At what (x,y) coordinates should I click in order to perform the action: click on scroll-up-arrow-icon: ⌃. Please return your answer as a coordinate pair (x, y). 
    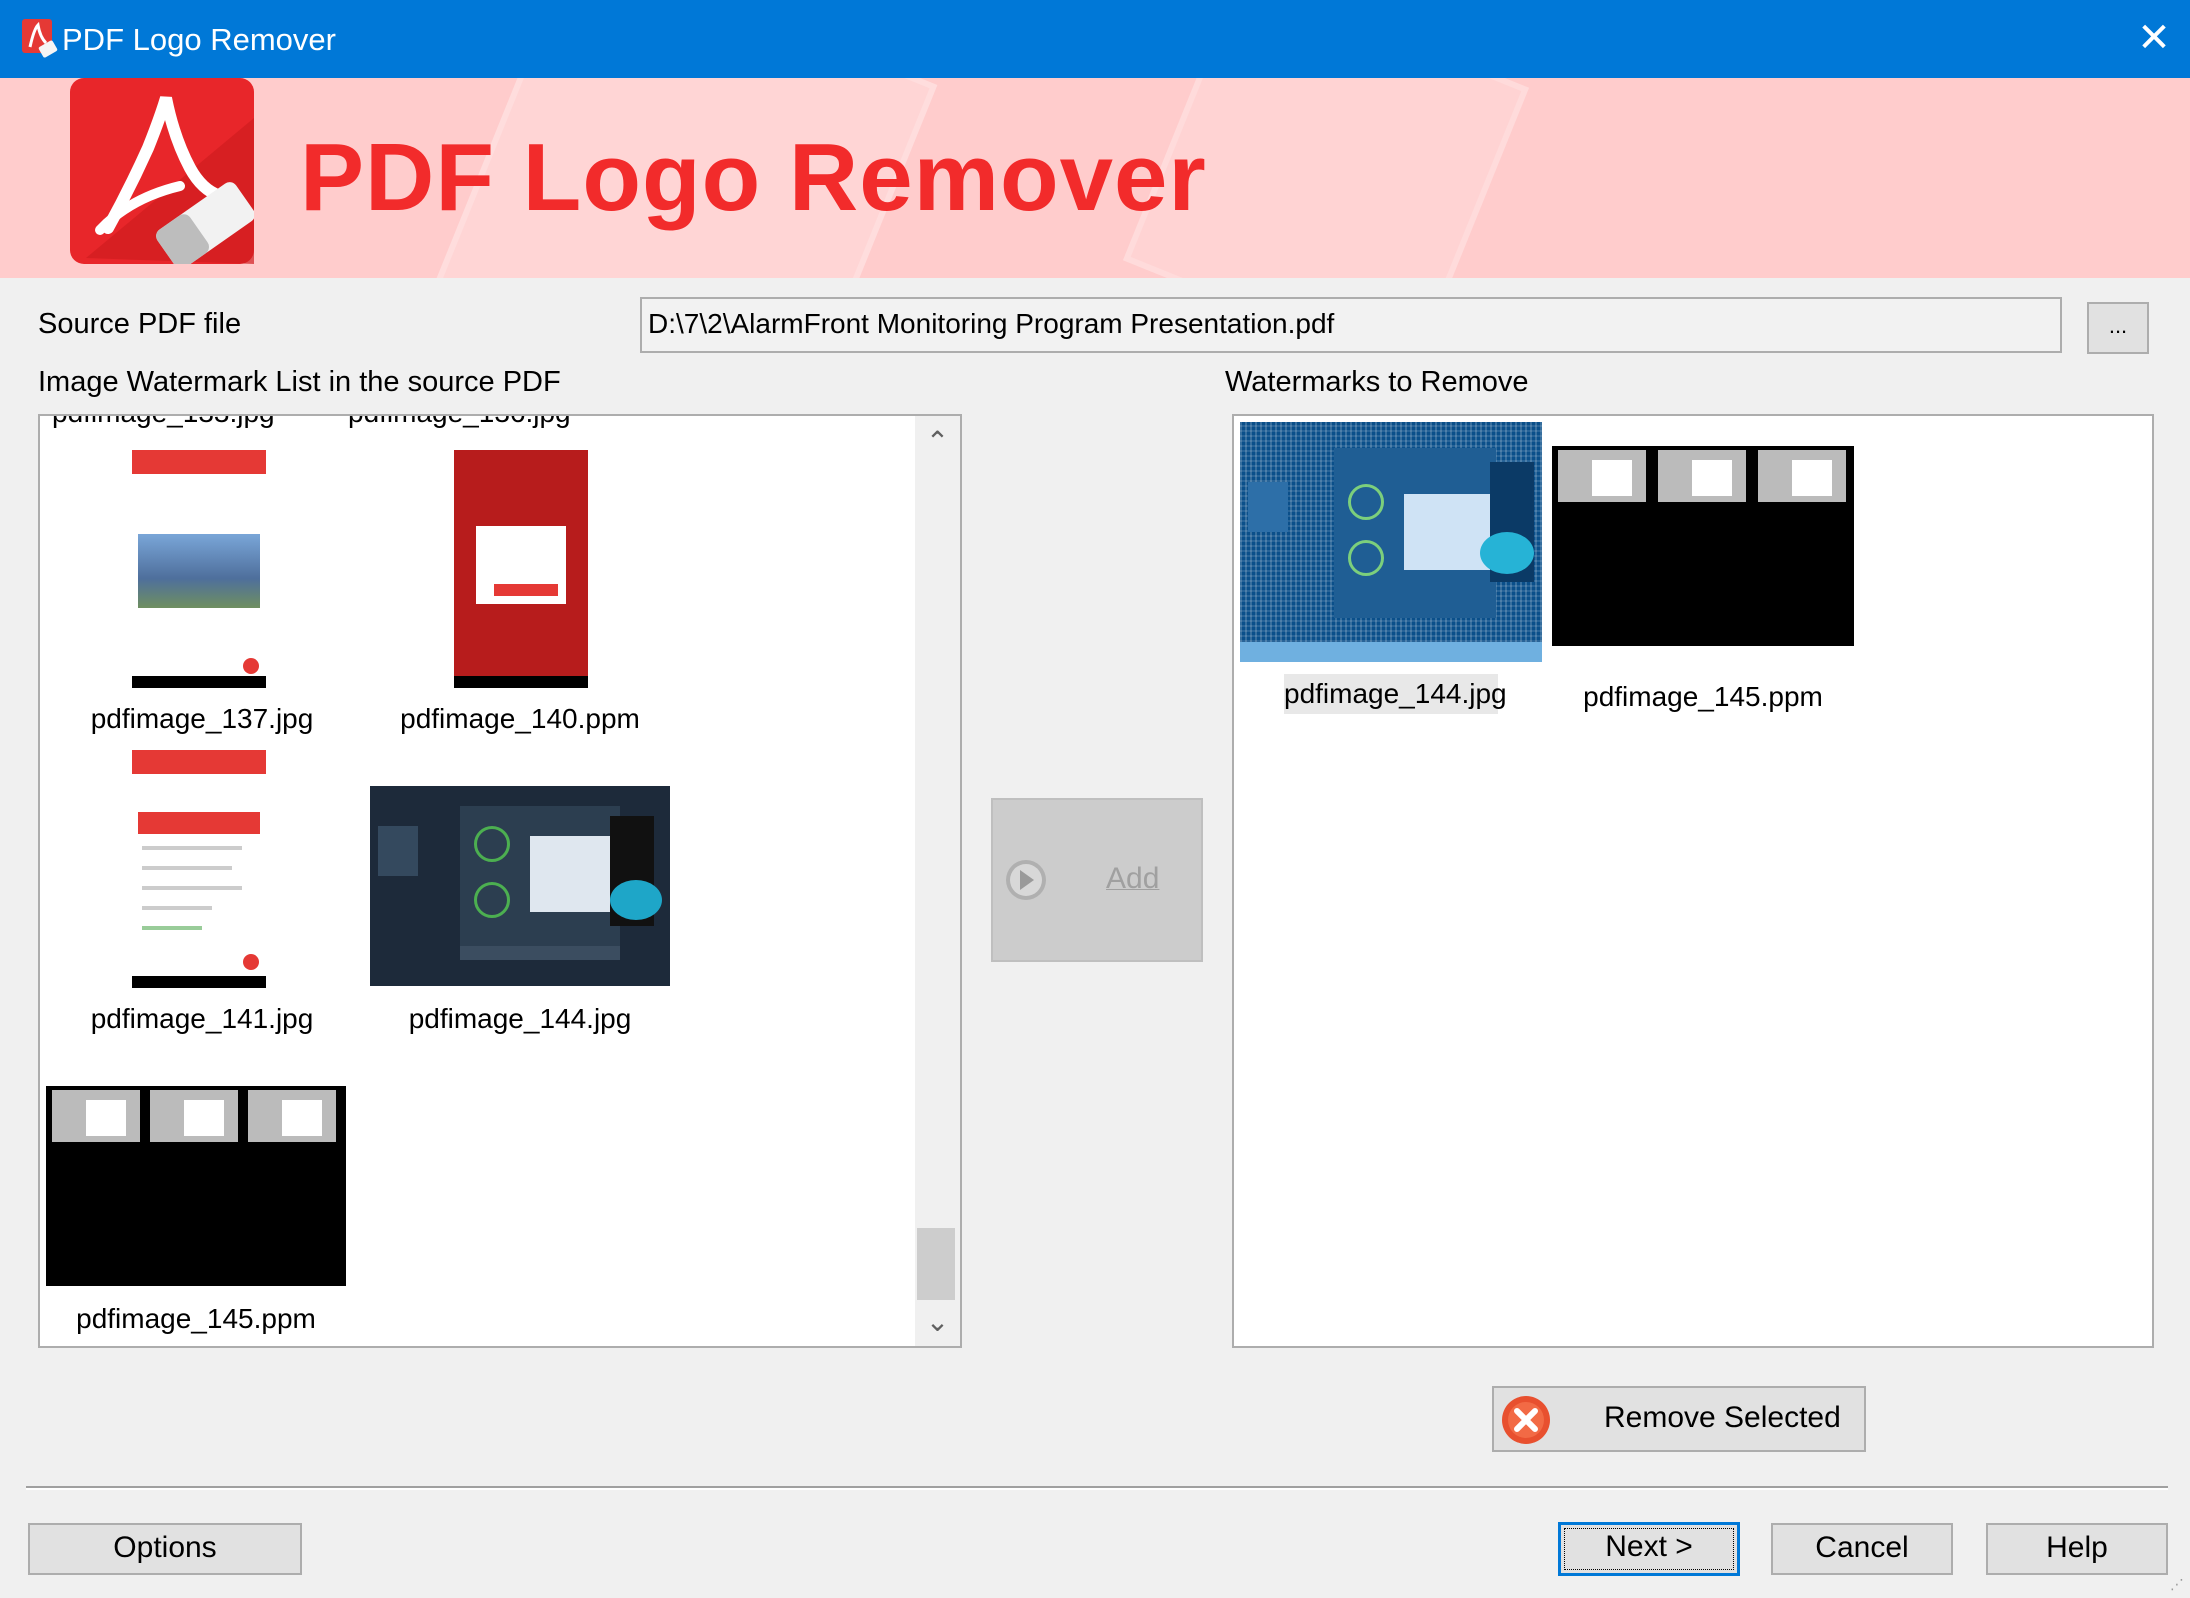
    Looking at the image, I should click on (937, 442).